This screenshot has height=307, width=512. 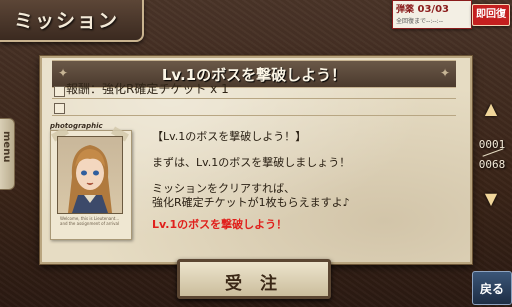 I want to click on message-line: 【Lv.1のボスを撃破しよう！】, so click(x=229, y=136).